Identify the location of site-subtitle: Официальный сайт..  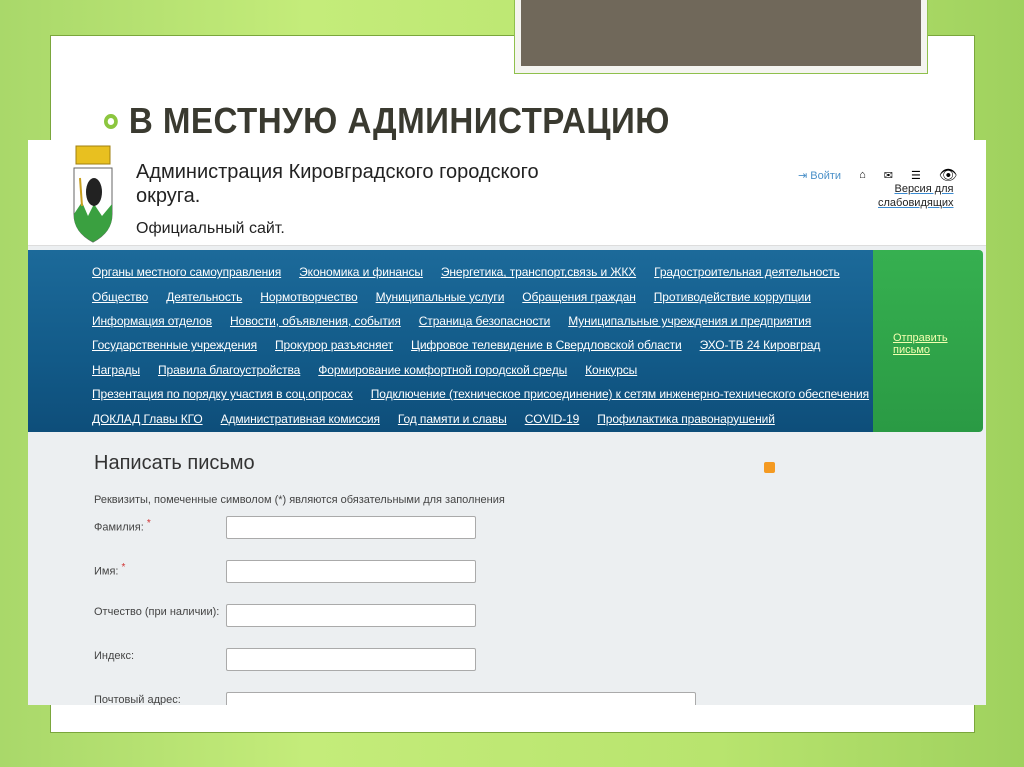
(210, 228).